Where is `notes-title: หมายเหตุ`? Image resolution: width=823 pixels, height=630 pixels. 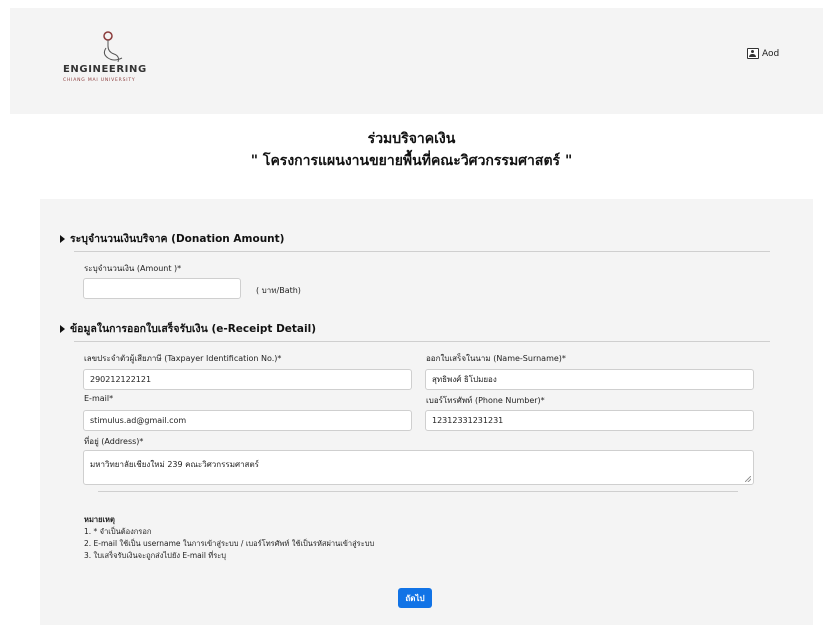 notes-title: หมายเหตุ is located at coordinates (99, 519).